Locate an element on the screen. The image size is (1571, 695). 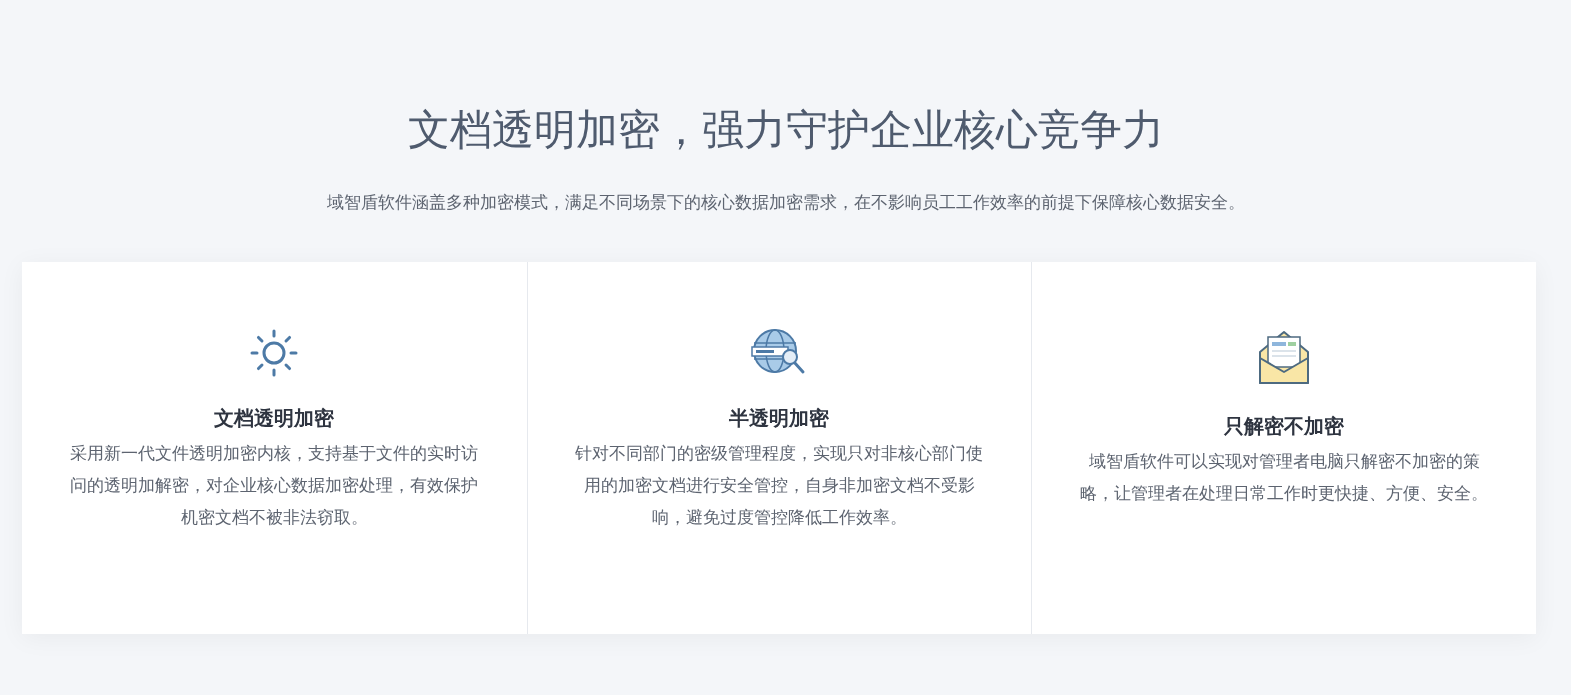
card-title: 只解密不加密 is located at coordinates (1284, 426).